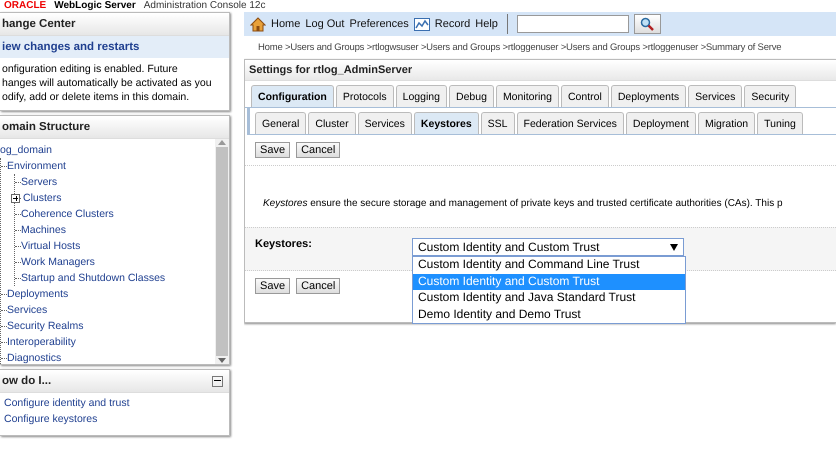 The width and height of the screenshot is (836, 473). Describe the element at coordinates (285, 24) in the screenshot. I see `toolbar-link: Home` at that location.